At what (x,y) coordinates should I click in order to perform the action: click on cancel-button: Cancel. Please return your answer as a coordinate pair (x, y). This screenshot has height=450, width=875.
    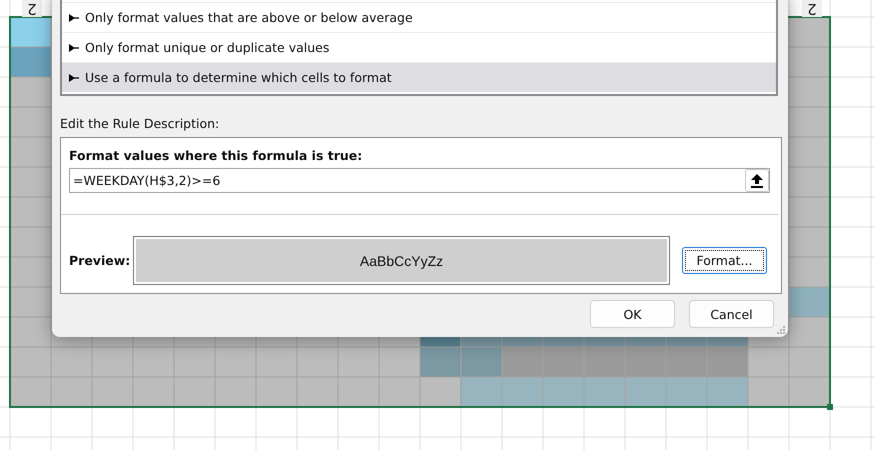
    Looking at the image, I should click on (731, 314).